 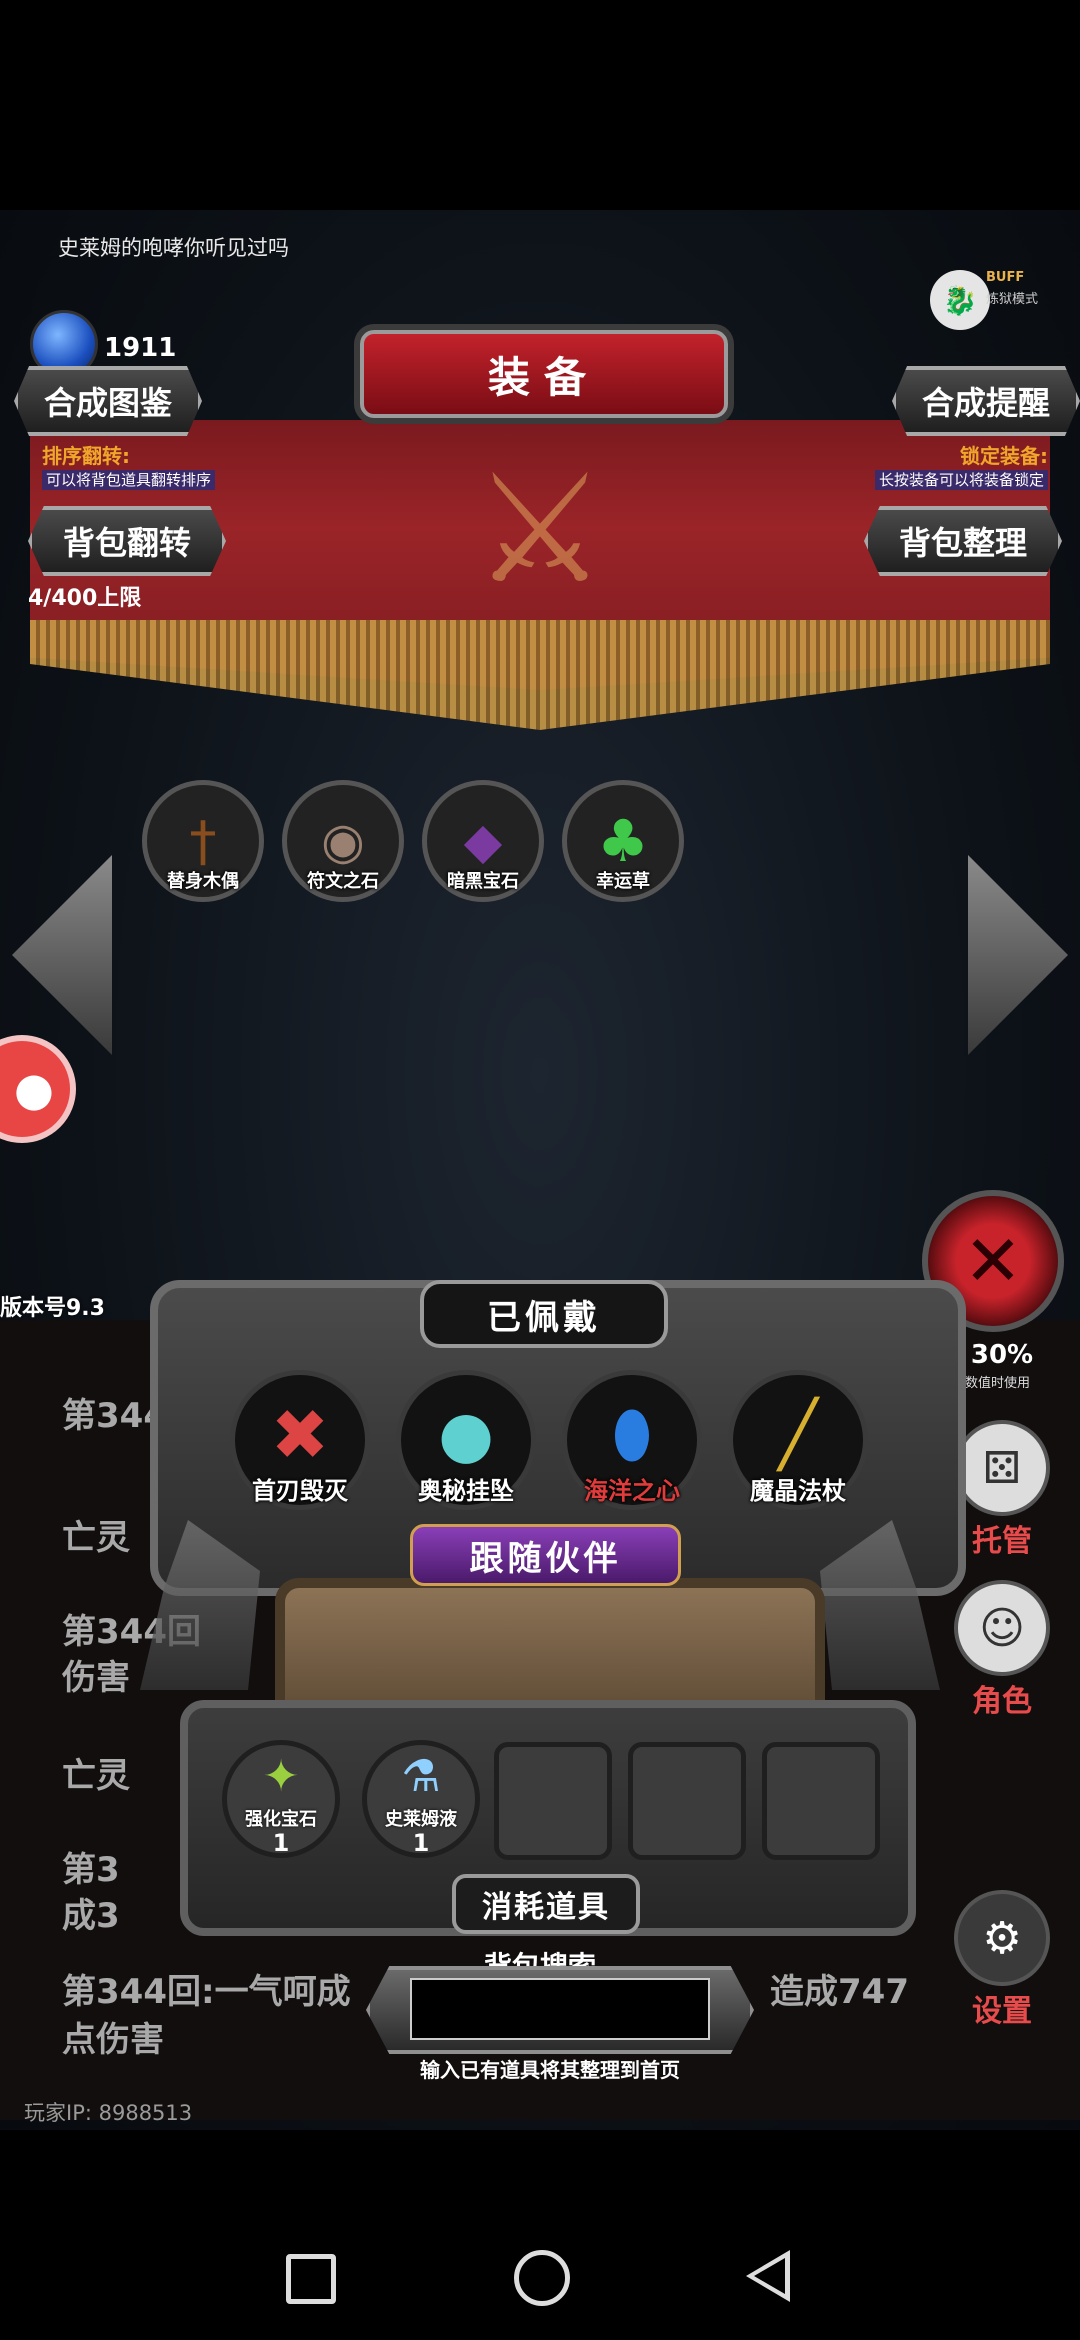 What do you see at coordinates (560, 2009) in the screenshot?
I see `bag-search-input` at bounding box center [560, 2009].